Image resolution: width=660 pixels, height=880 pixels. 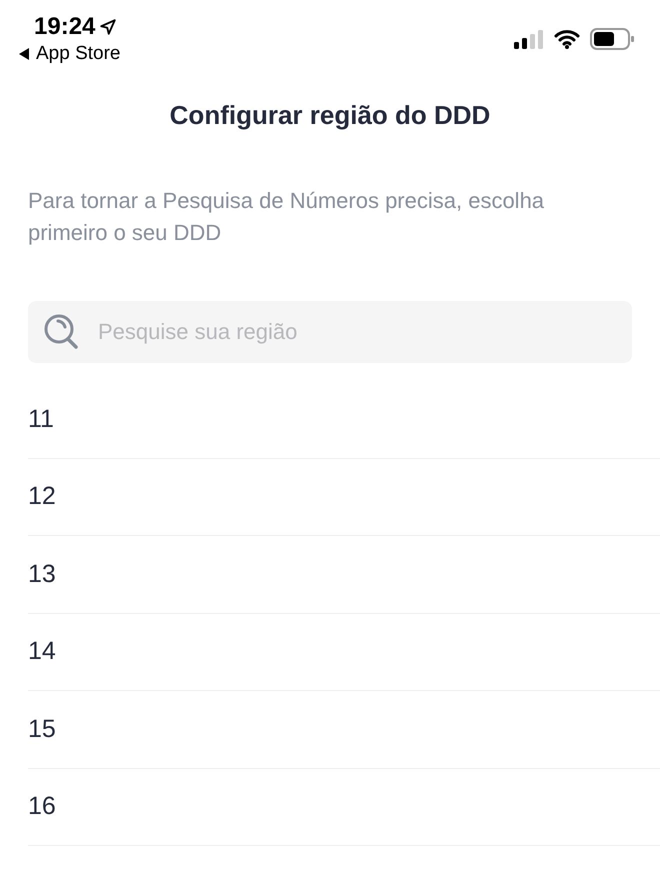 What do you see at coordinates (41, 419) in the screenshot?
I see `area-code-item: 11` at bounding box center [41, 419].